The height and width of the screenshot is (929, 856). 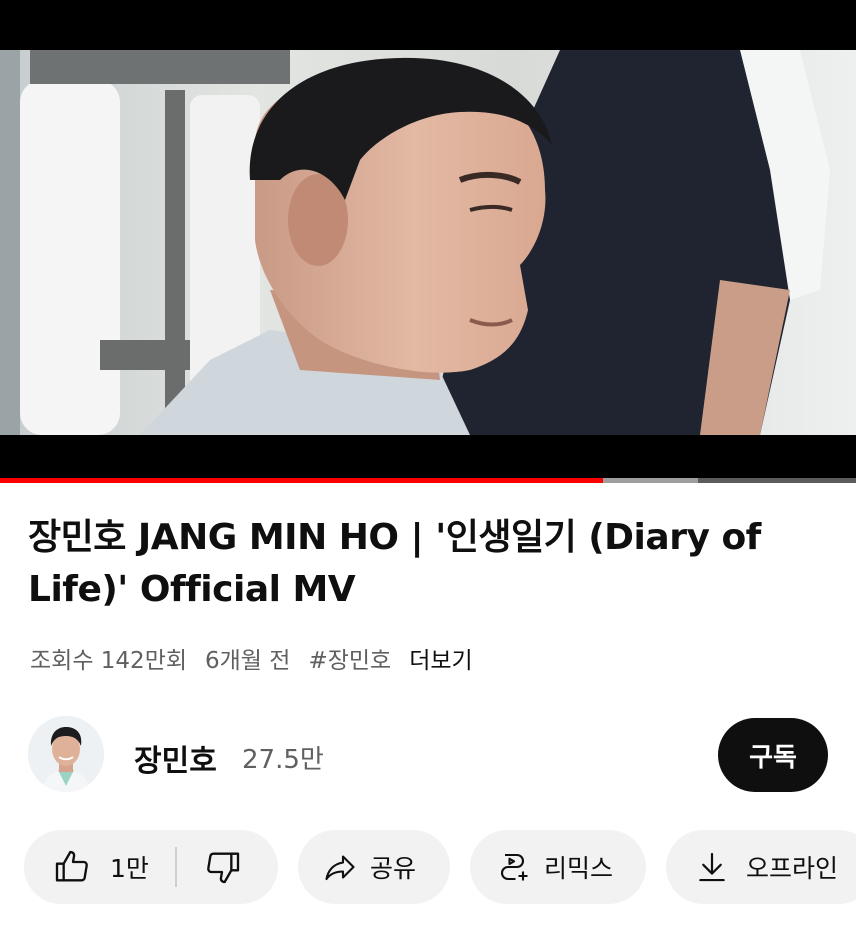 I want to click on hashtag-link: #장민호, so click(x=349, y=658).